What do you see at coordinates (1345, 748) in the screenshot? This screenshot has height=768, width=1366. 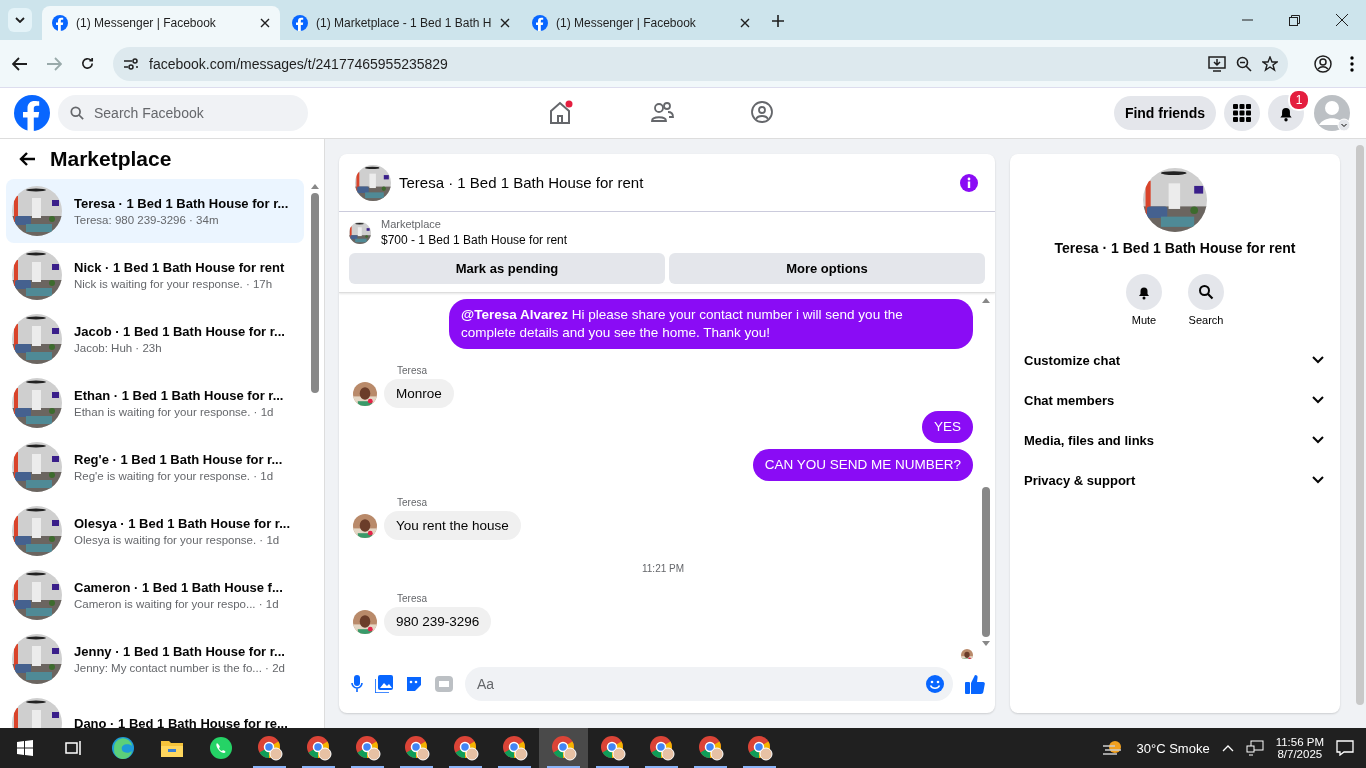 I see `notification-center-icon` at bounding box center [1345, 748].